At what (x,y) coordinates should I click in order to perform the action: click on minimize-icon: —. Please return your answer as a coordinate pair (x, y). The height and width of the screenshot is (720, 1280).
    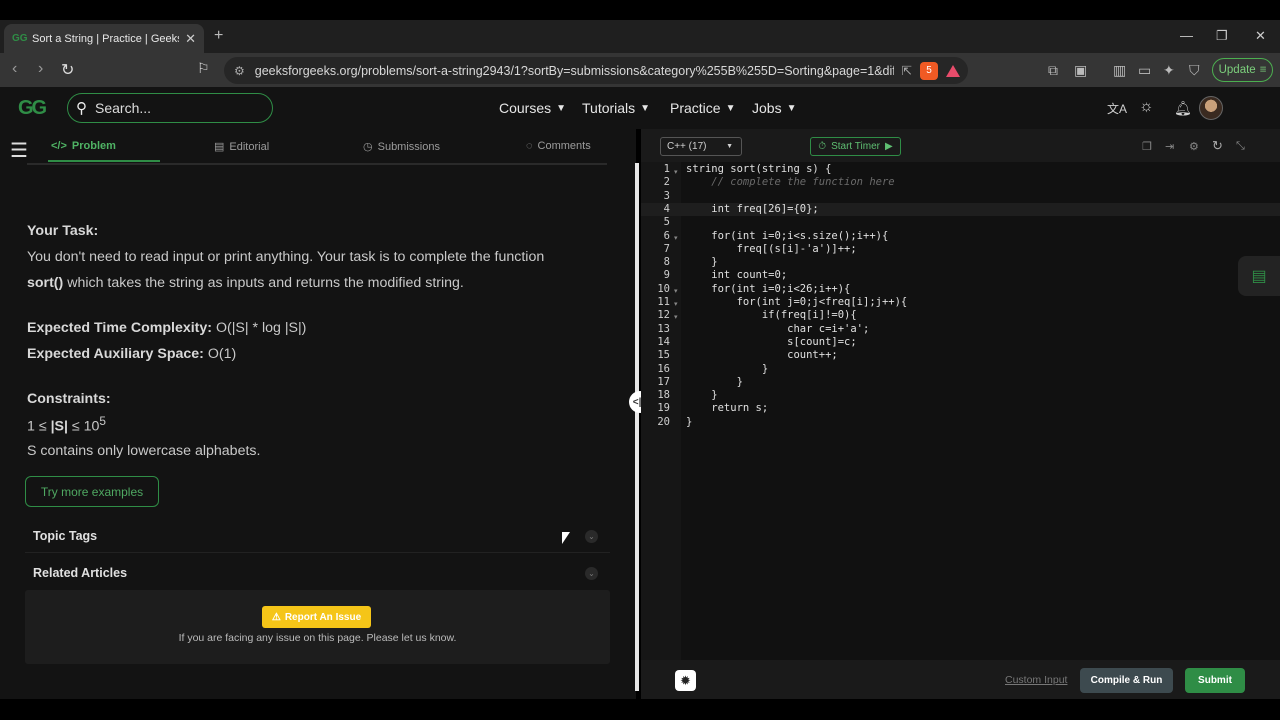
    Looking at the image, I should click on (1186, 35).